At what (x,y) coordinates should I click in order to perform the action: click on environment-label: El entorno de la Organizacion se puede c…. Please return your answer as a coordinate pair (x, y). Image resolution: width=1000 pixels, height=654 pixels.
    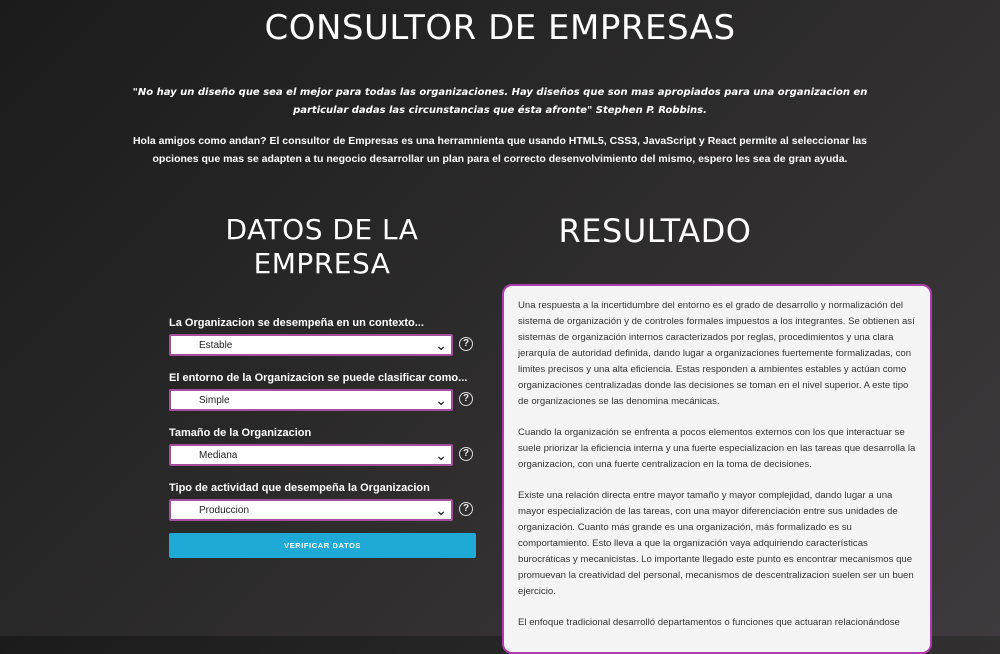
    Looking at the image, I should click on (318, 378).